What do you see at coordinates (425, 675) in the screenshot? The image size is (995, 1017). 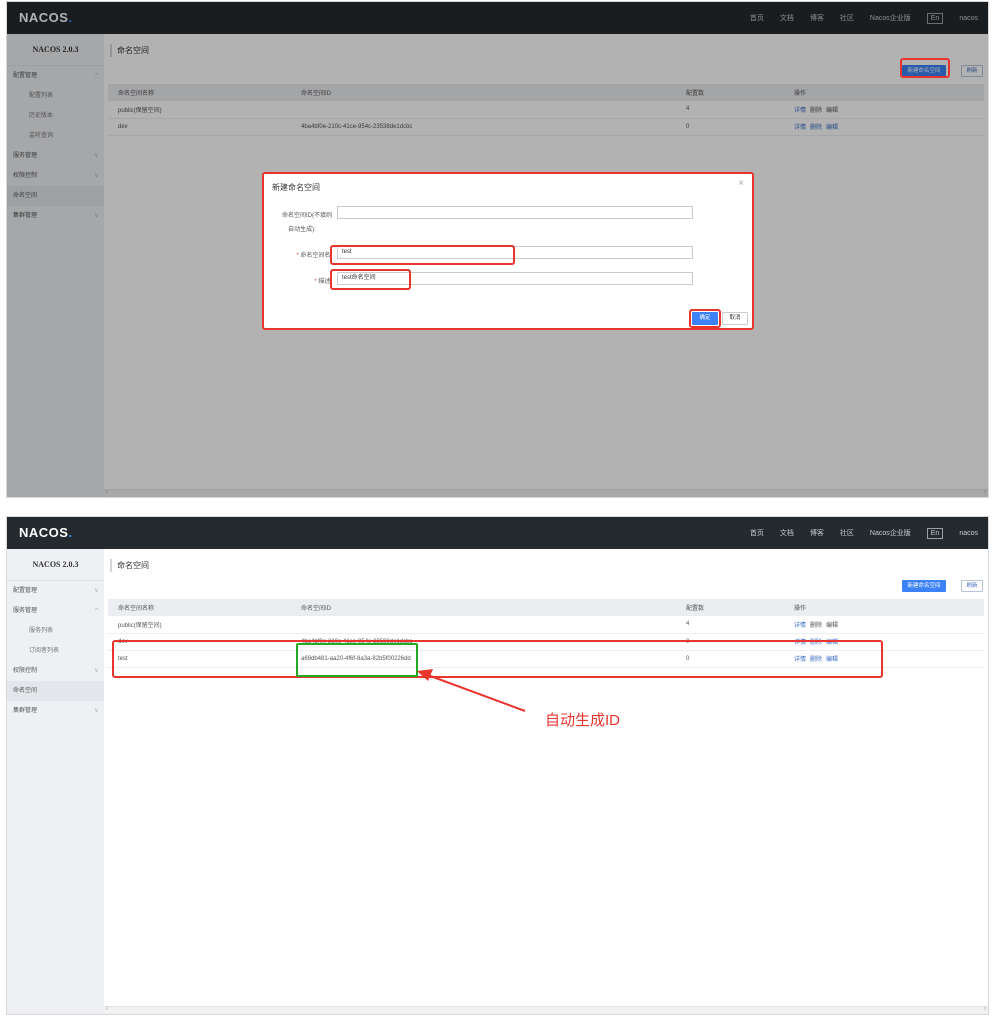 I see `arrow-head` at bounding box center [425, 675].